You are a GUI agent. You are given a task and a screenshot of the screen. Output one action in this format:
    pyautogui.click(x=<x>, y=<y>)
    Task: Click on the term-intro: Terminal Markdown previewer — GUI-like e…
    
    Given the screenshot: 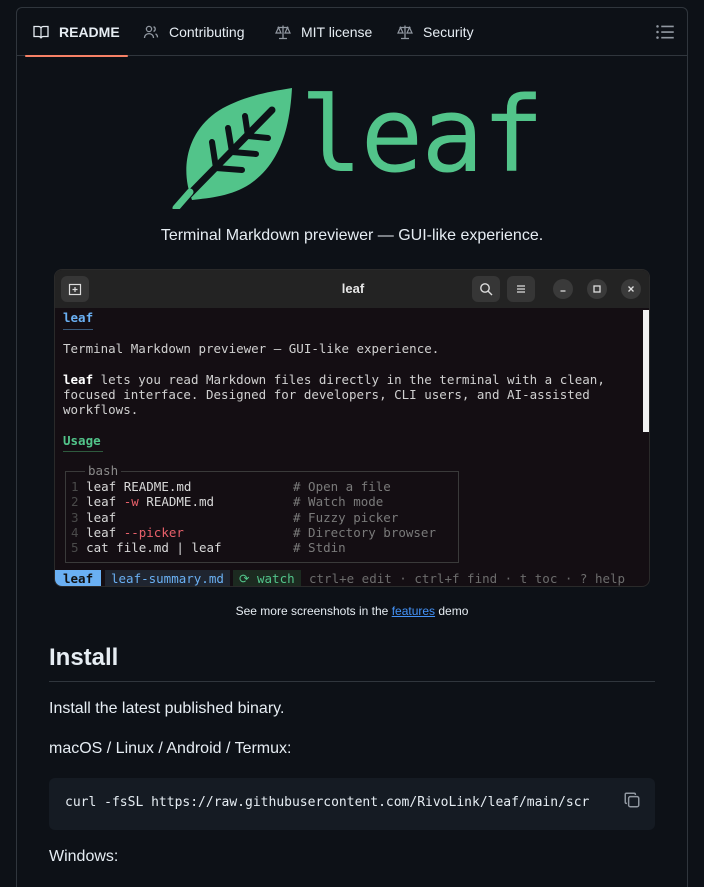 What is the action you would take?
    pyautogui.click(x=251, y=348)
    